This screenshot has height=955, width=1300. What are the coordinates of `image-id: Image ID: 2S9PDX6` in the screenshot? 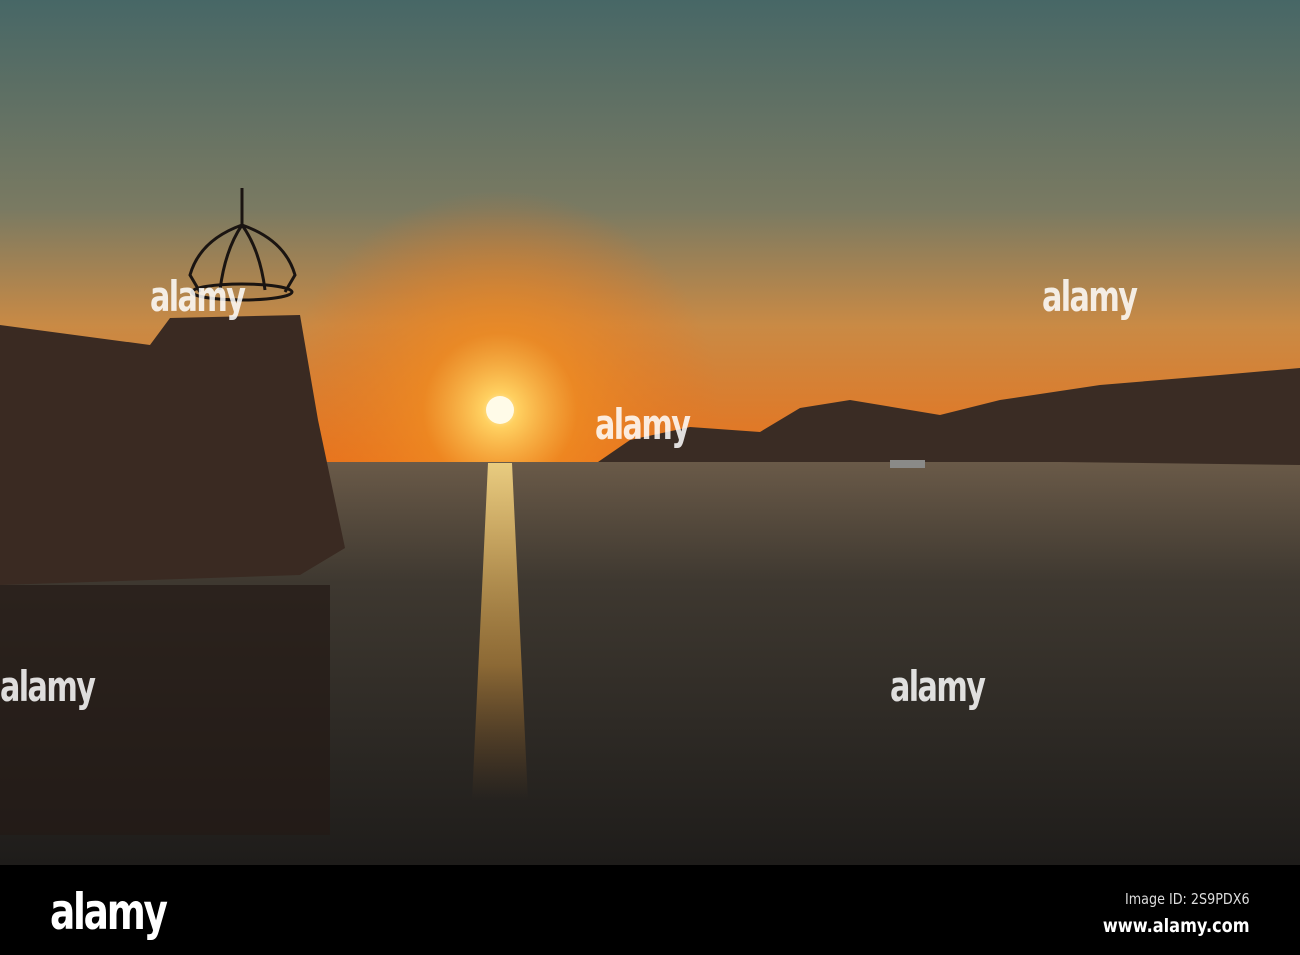 It's located at (1187, 899).